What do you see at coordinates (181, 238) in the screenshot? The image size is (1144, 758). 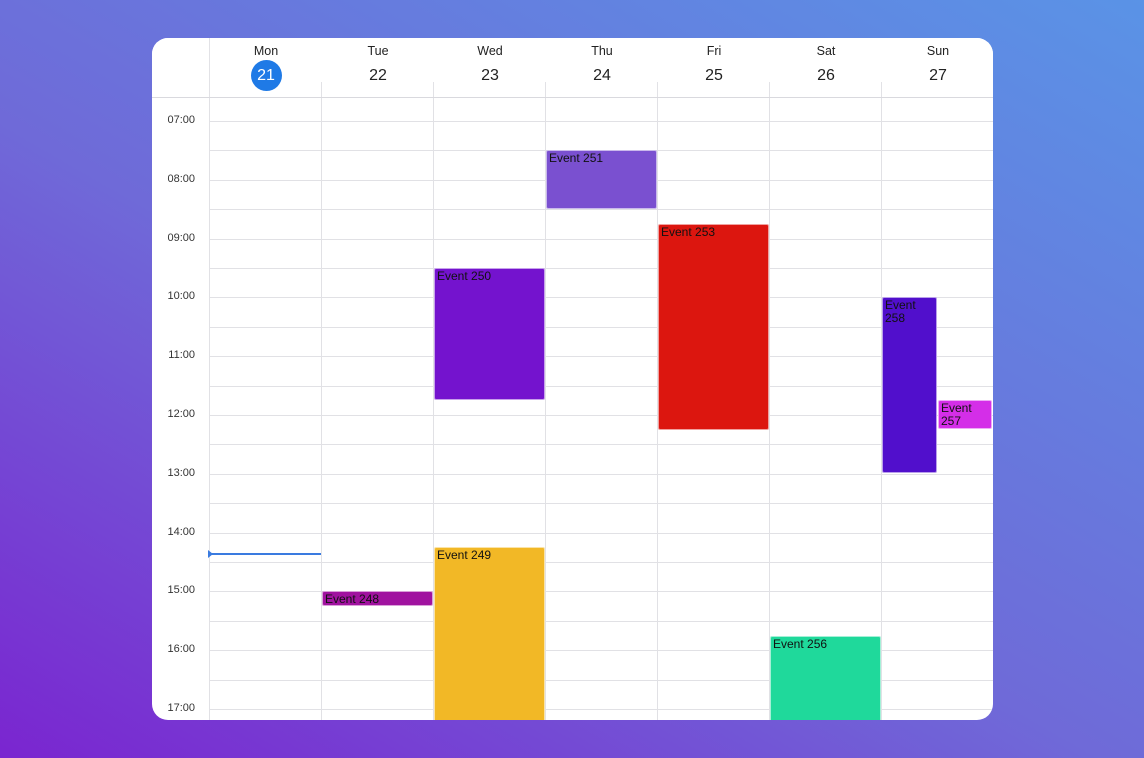 I see `time-label: 09:00` at bounding box center [181, 238].